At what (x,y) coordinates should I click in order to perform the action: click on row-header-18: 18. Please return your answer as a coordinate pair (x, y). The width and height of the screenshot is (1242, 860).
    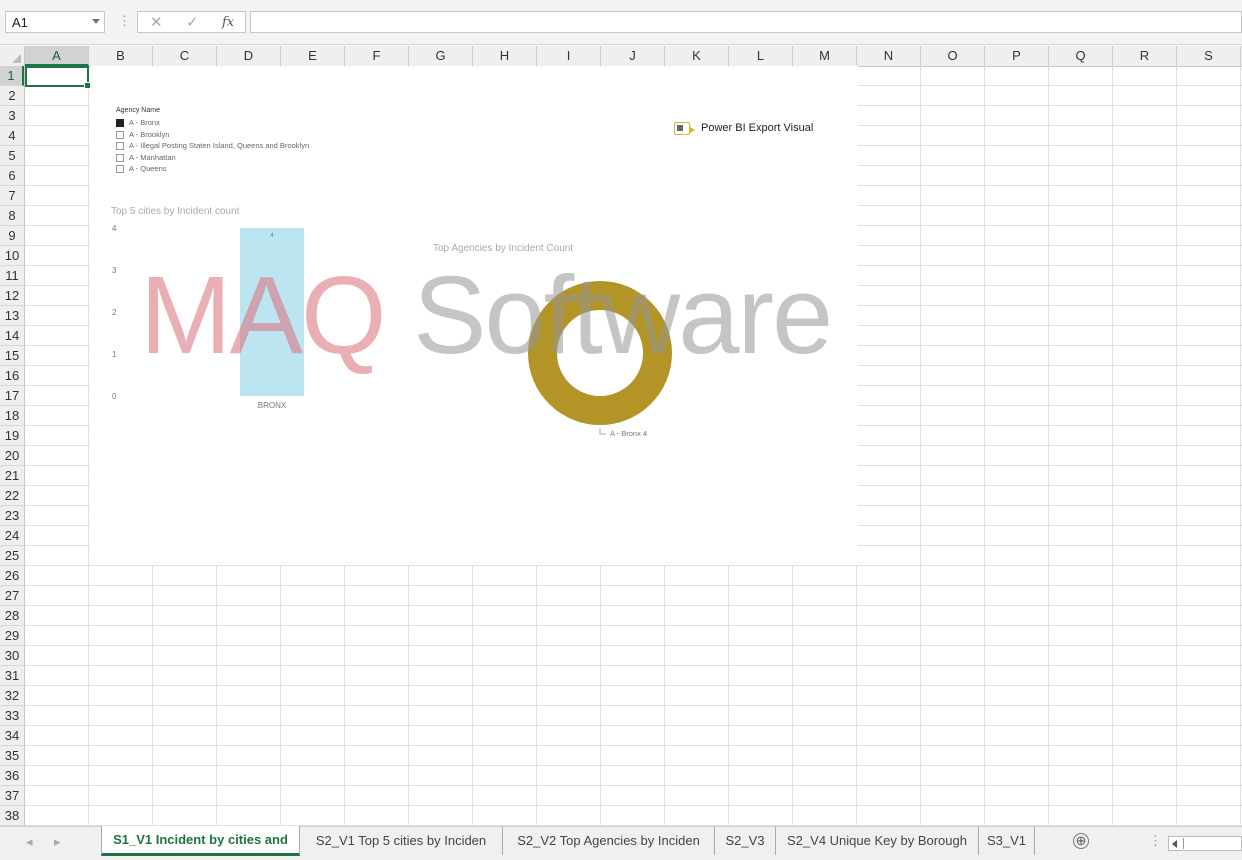
    Looking at the image, I should click on (12, 416).